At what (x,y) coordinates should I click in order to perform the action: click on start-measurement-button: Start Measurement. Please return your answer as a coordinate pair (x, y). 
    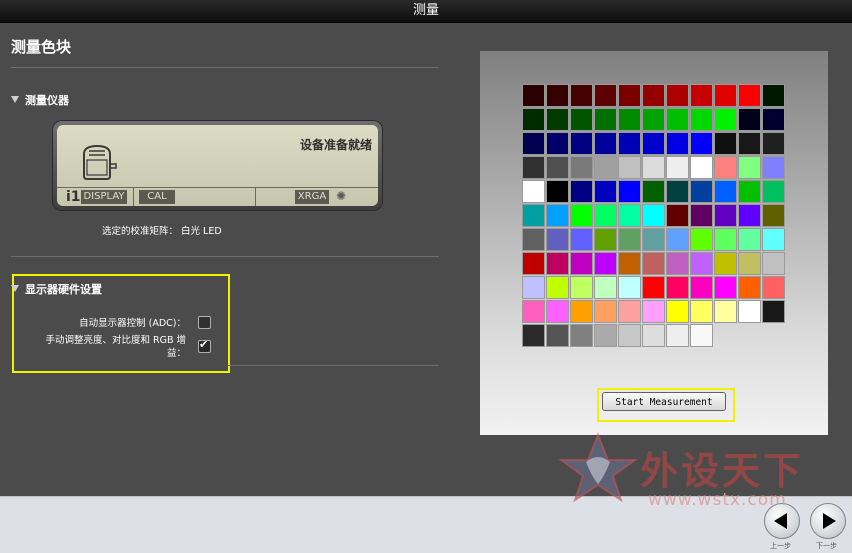
    Looking at the image, I should click on (664, 401).